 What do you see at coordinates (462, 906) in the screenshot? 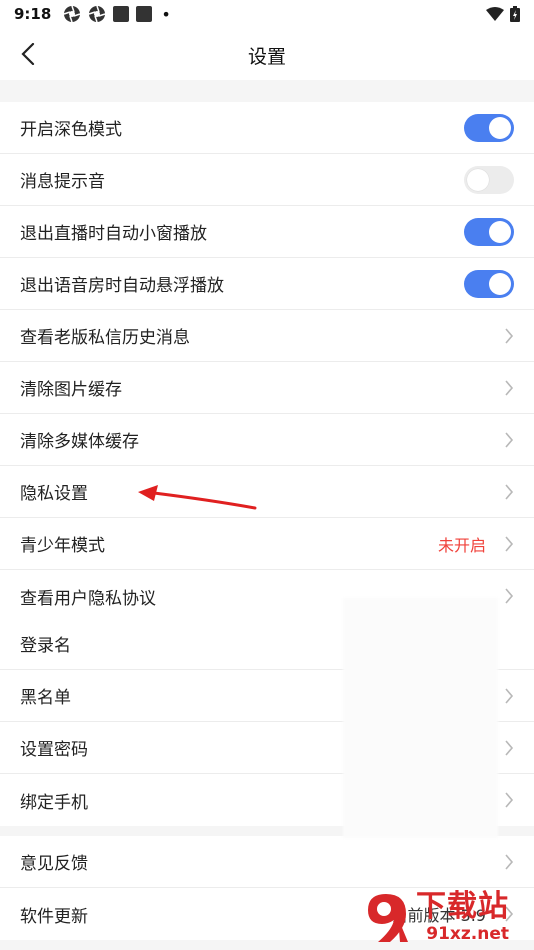
I see `watermark-title: 下载站` at bounding box center [462, 906].